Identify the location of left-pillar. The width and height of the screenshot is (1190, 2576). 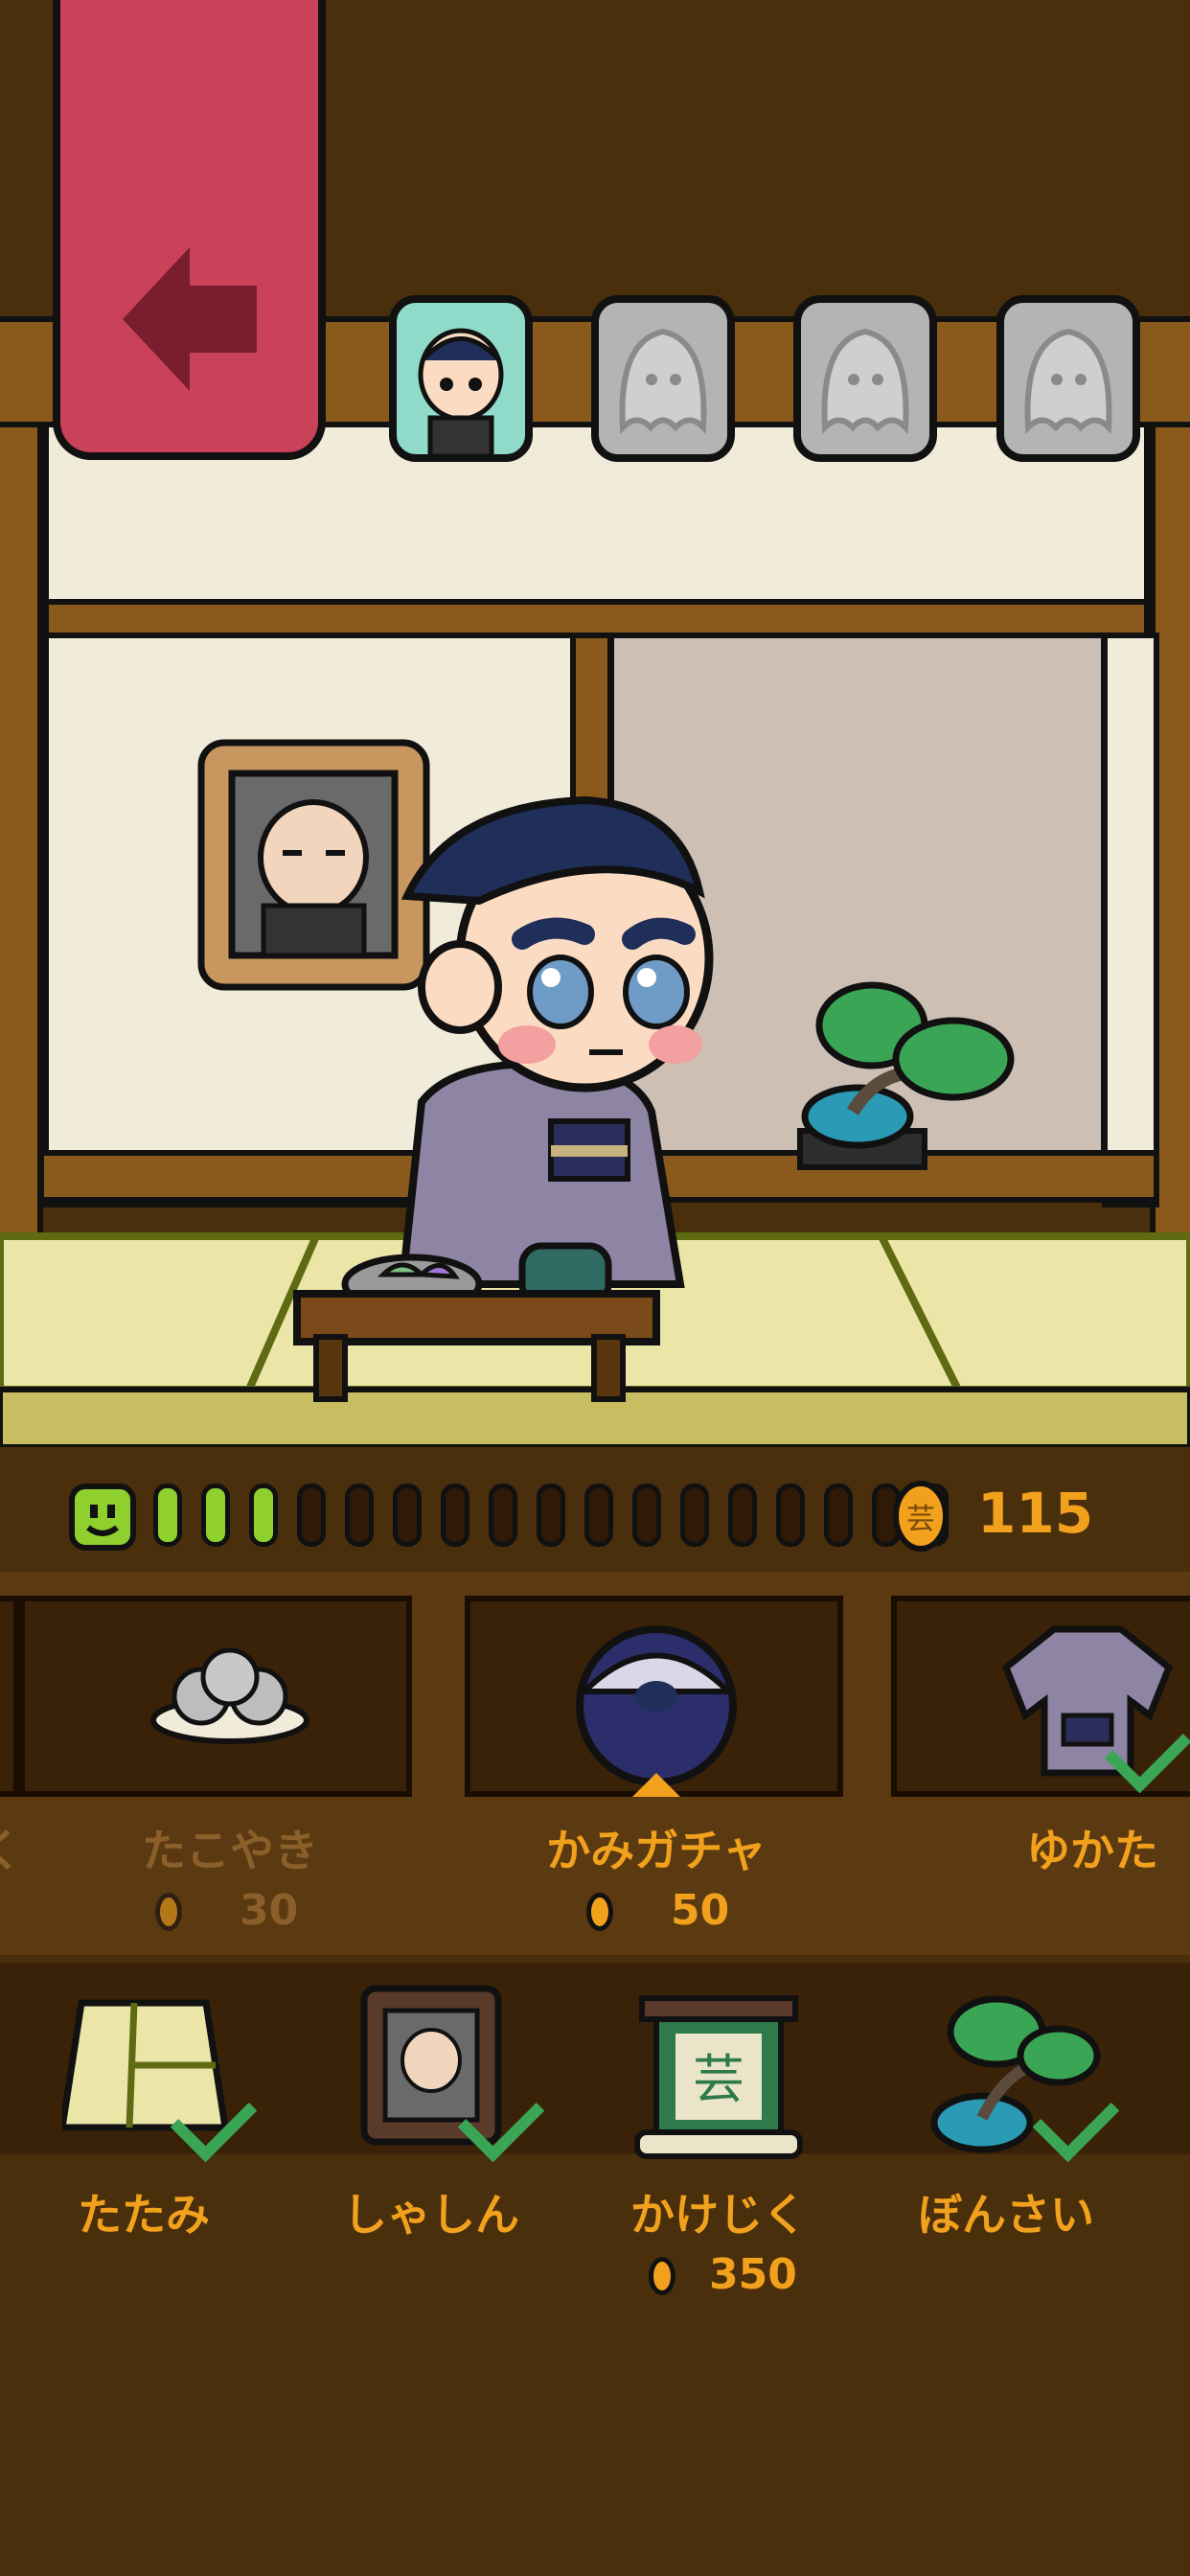
(21, 843).